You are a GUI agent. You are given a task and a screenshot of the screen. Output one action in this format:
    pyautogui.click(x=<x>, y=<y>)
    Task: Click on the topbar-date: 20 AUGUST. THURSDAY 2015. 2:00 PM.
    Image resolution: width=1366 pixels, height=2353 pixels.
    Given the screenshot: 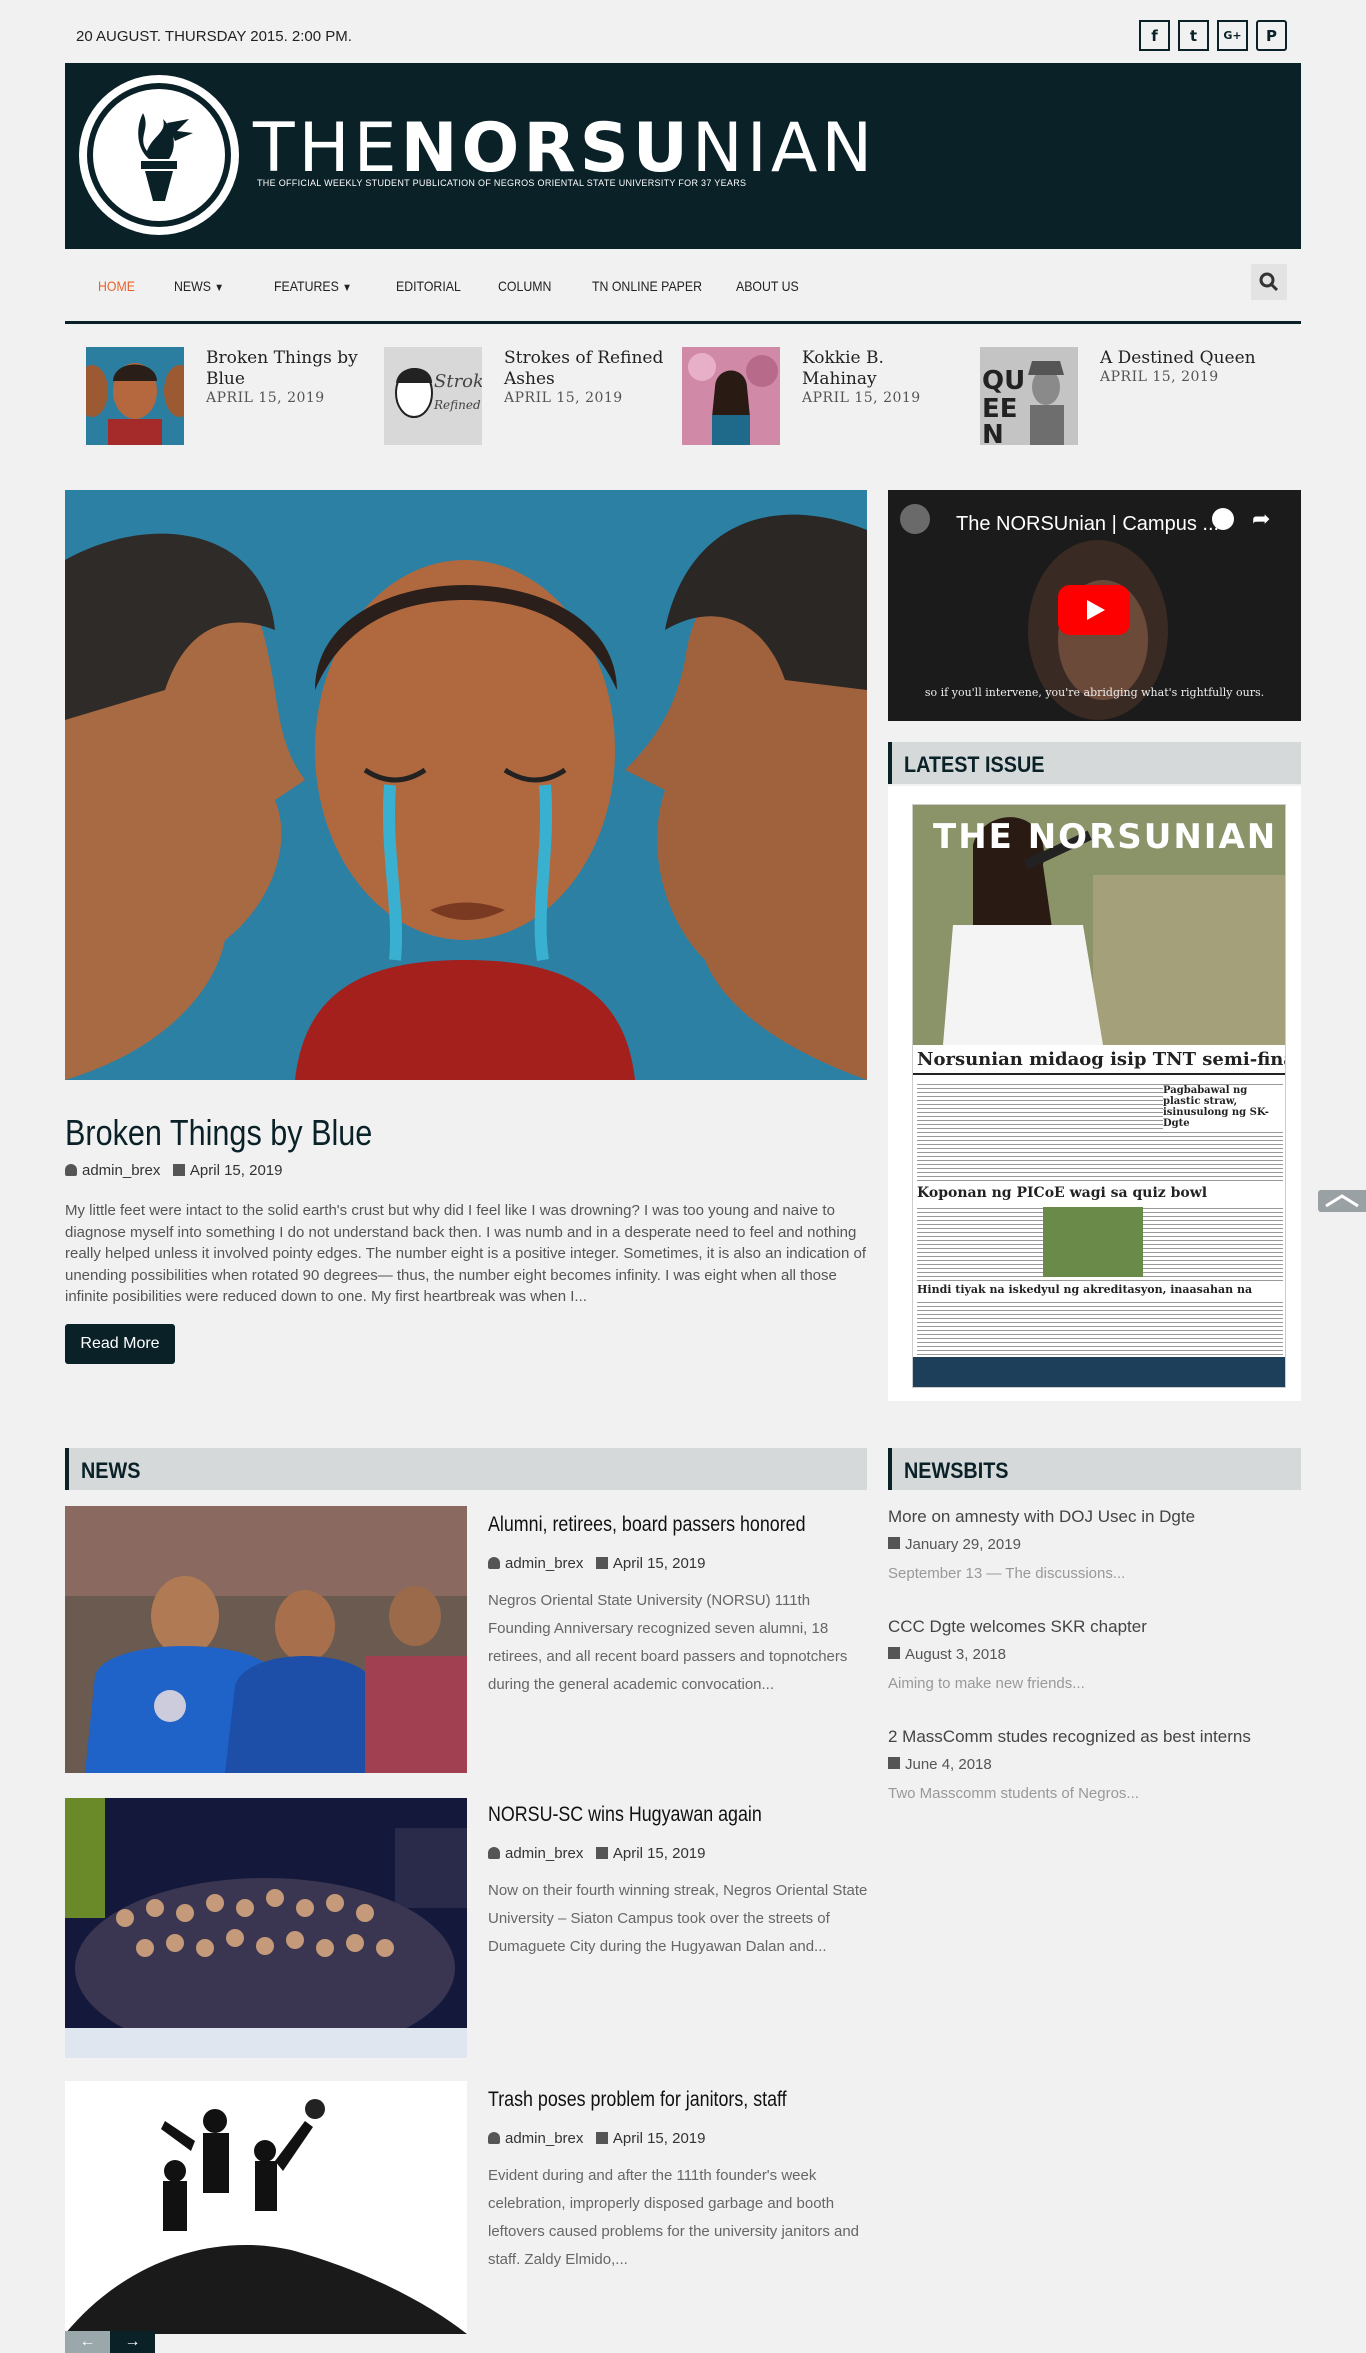 What is the action you would take?
    pyautogui.click(x=214, y=36)
    